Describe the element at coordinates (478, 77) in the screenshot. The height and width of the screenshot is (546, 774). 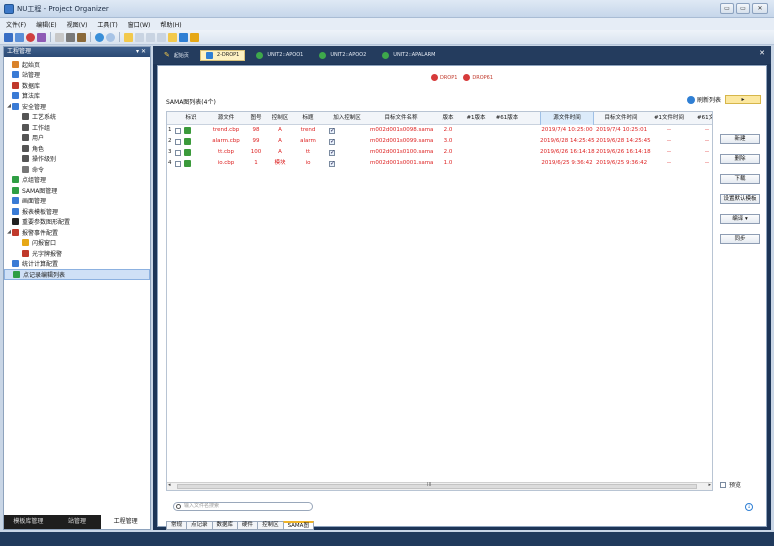
I see `drop-item: DROP61` at that location.